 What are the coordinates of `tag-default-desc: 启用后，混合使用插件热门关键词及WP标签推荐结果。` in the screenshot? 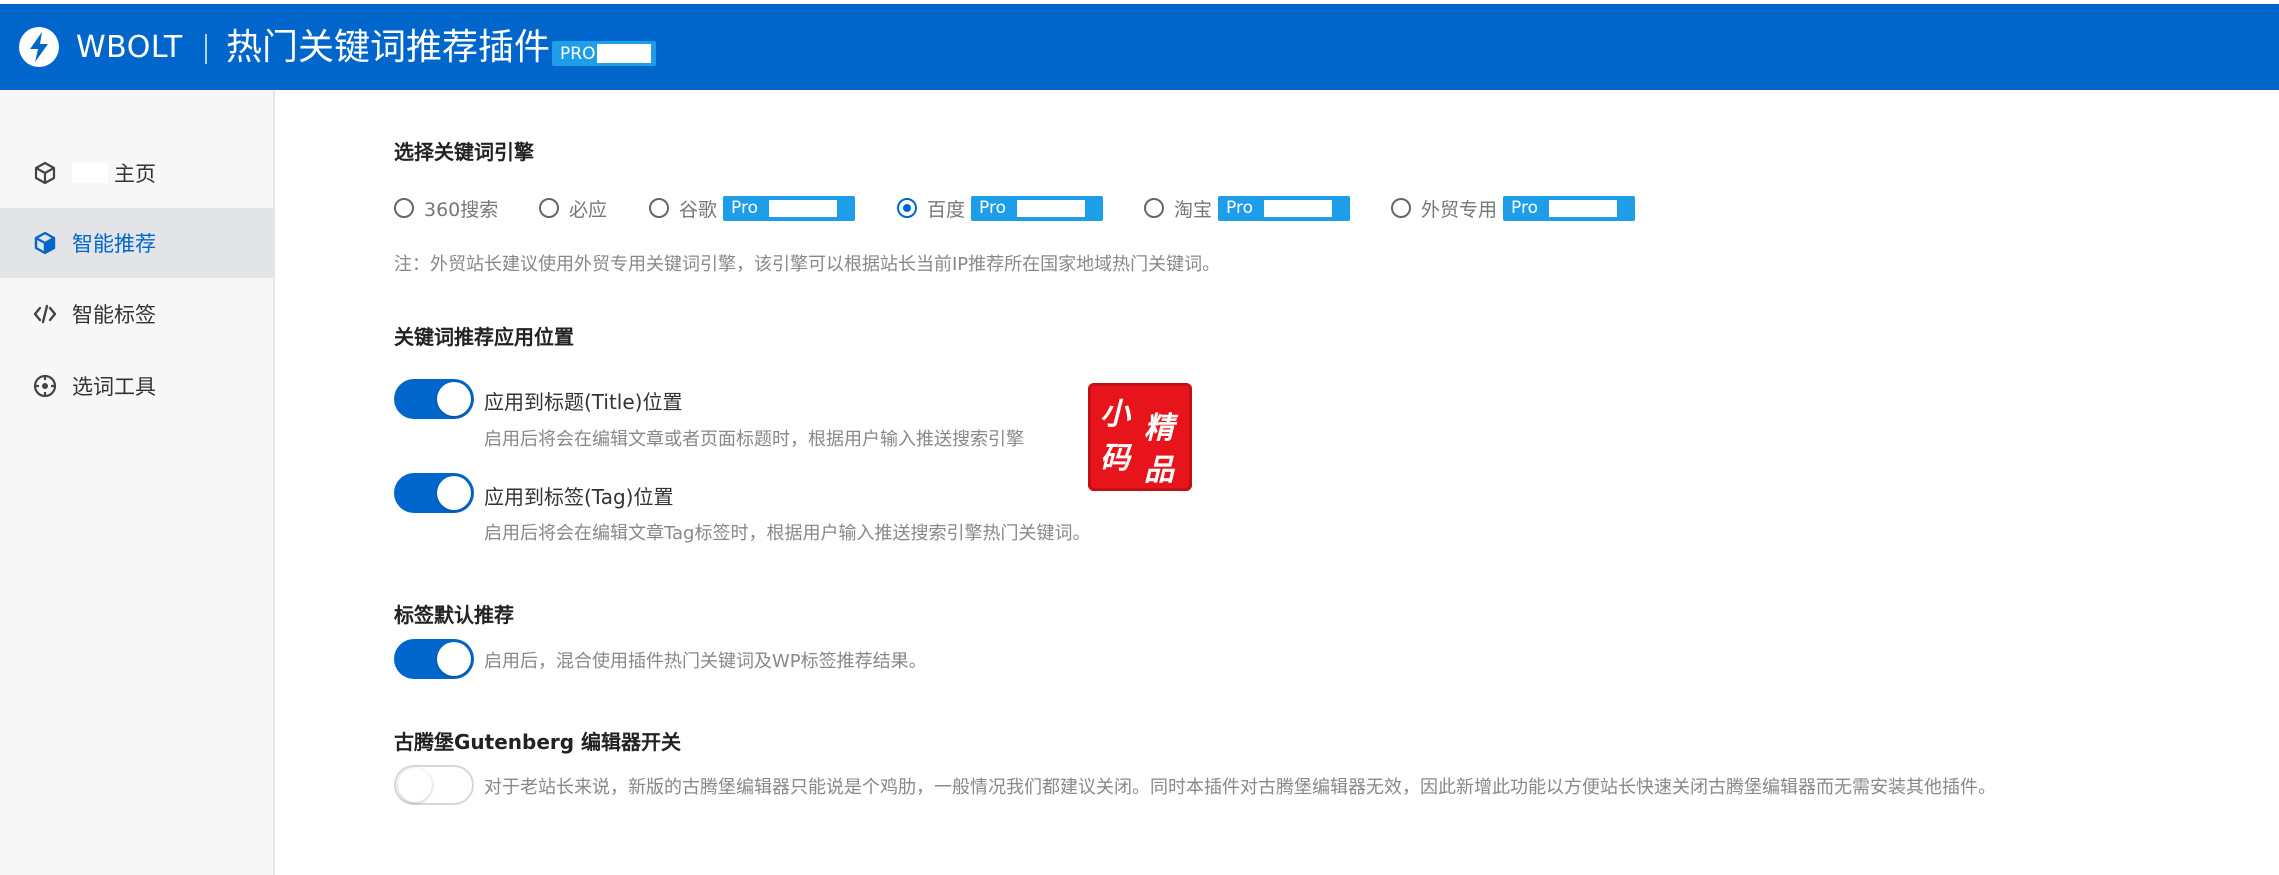 It's located at (705, 661).